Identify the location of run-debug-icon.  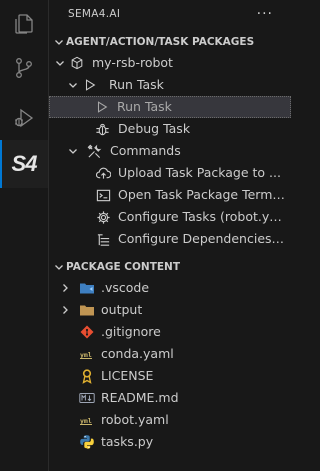
(24, 118).